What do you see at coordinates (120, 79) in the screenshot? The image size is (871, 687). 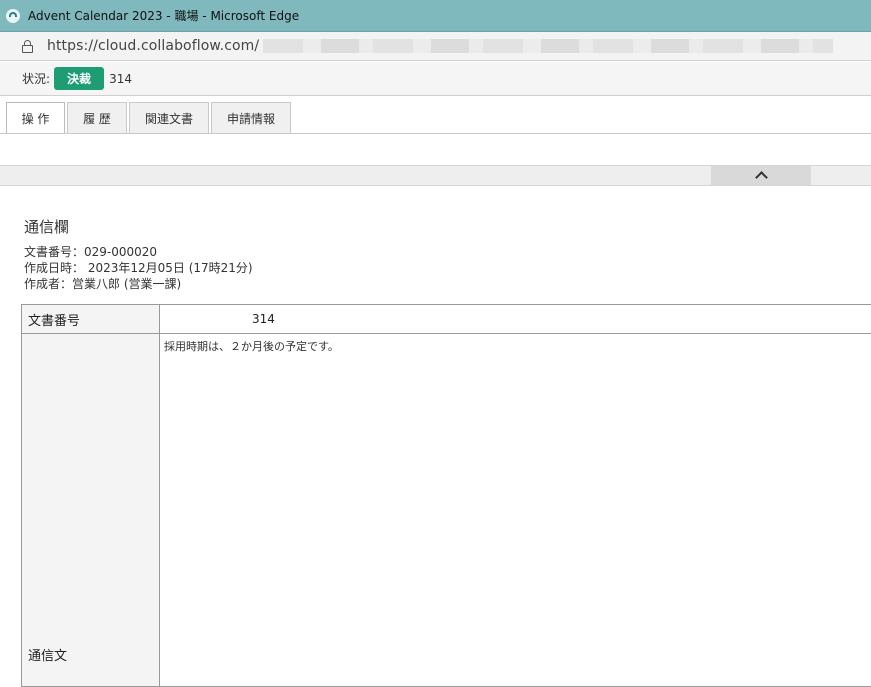 I see `status-doc-number: 314` at bounding box center [120, 79].